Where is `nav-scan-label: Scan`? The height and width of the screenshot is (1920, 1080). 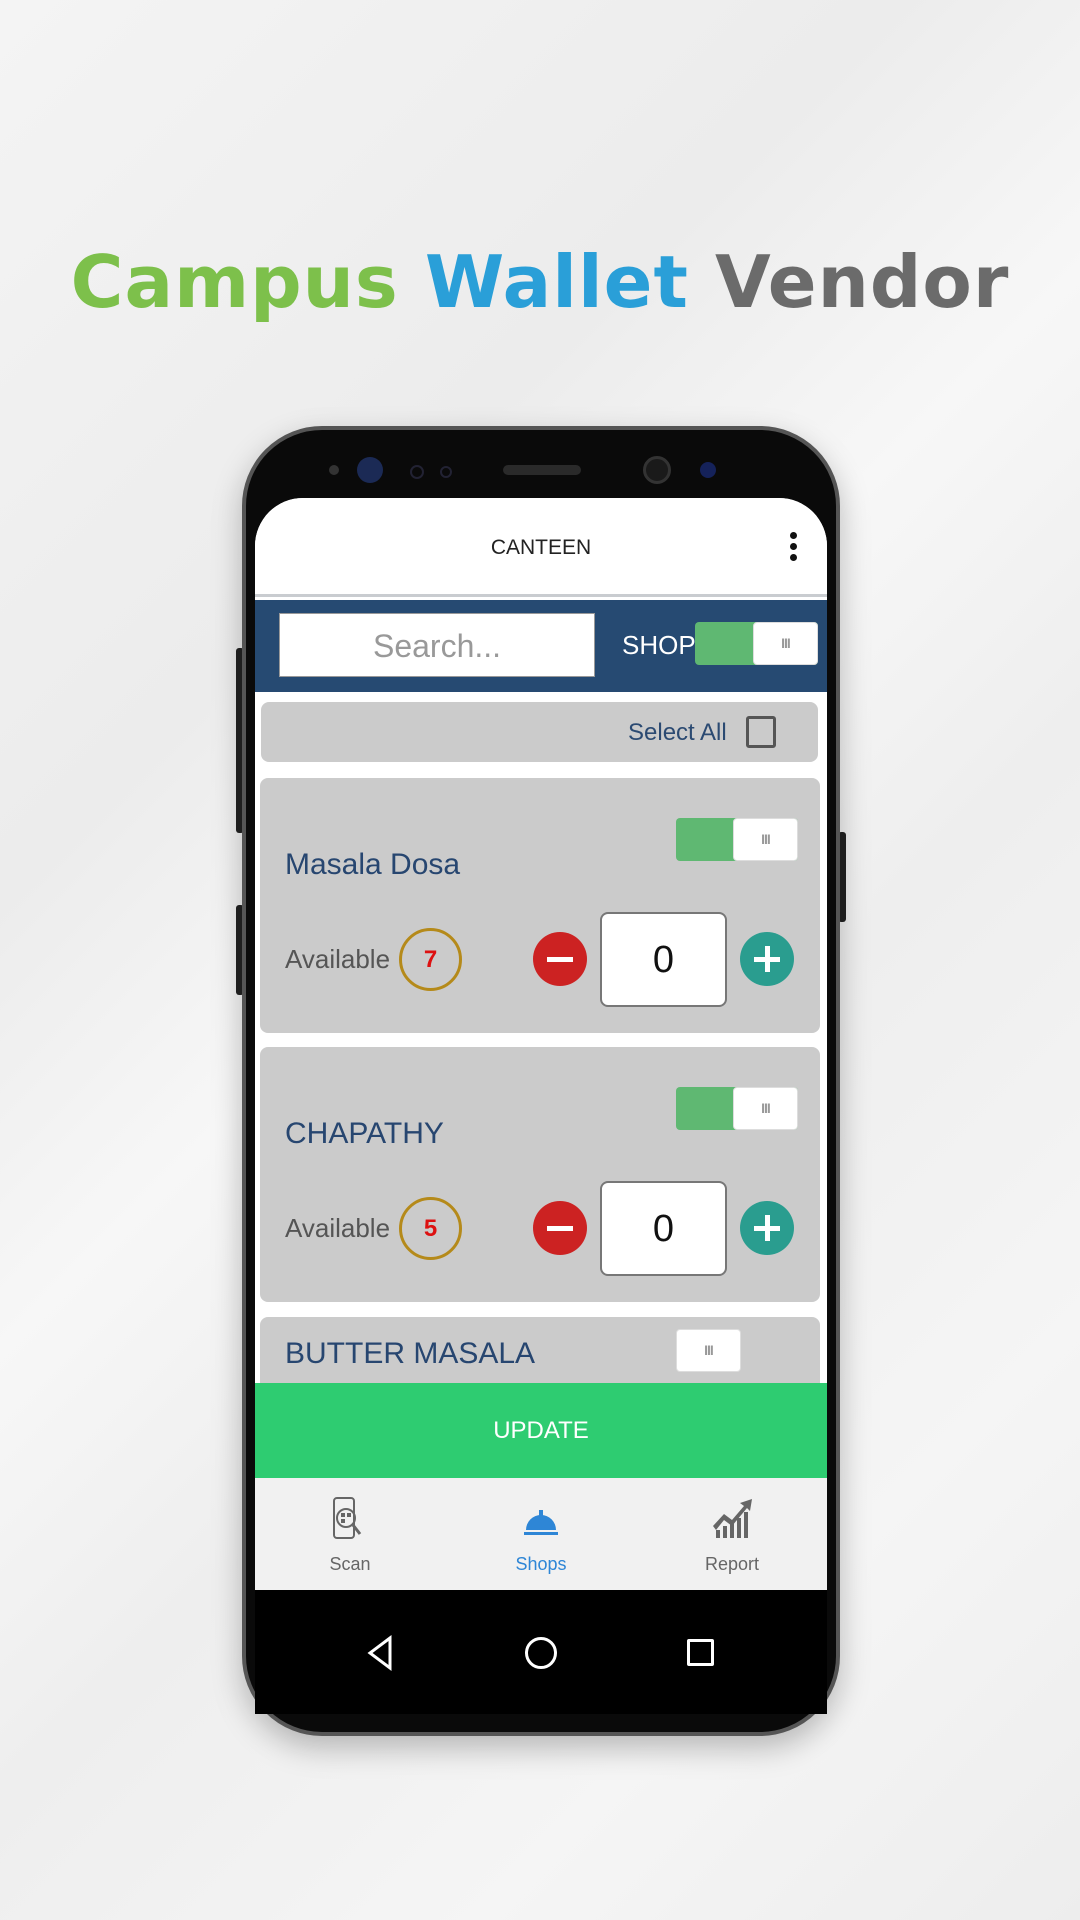 nav-scan-label: Scan is located at coordinates (350, 1564).